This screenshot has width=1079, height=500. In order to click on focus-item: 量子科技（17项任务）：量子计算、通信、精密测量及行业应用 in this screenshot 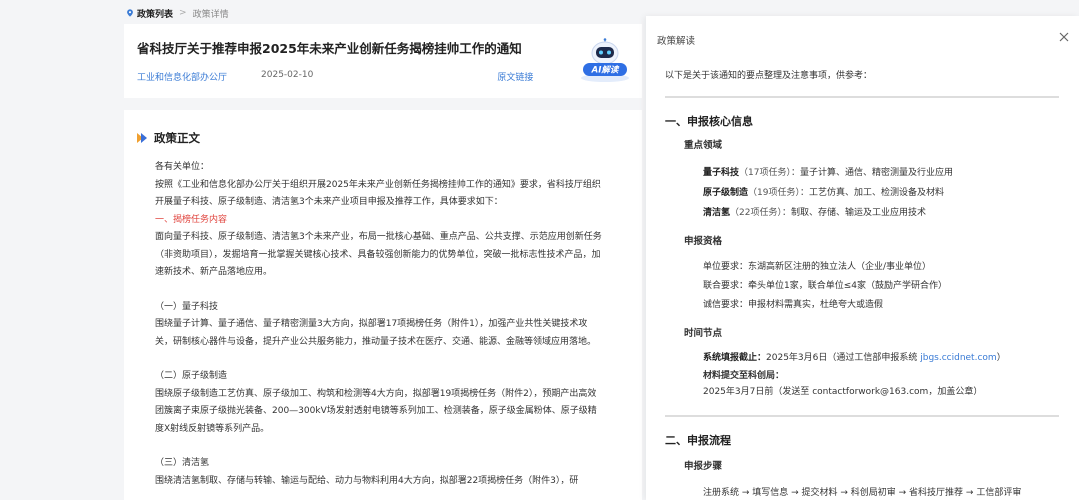, I will do `click(828, 171)`.